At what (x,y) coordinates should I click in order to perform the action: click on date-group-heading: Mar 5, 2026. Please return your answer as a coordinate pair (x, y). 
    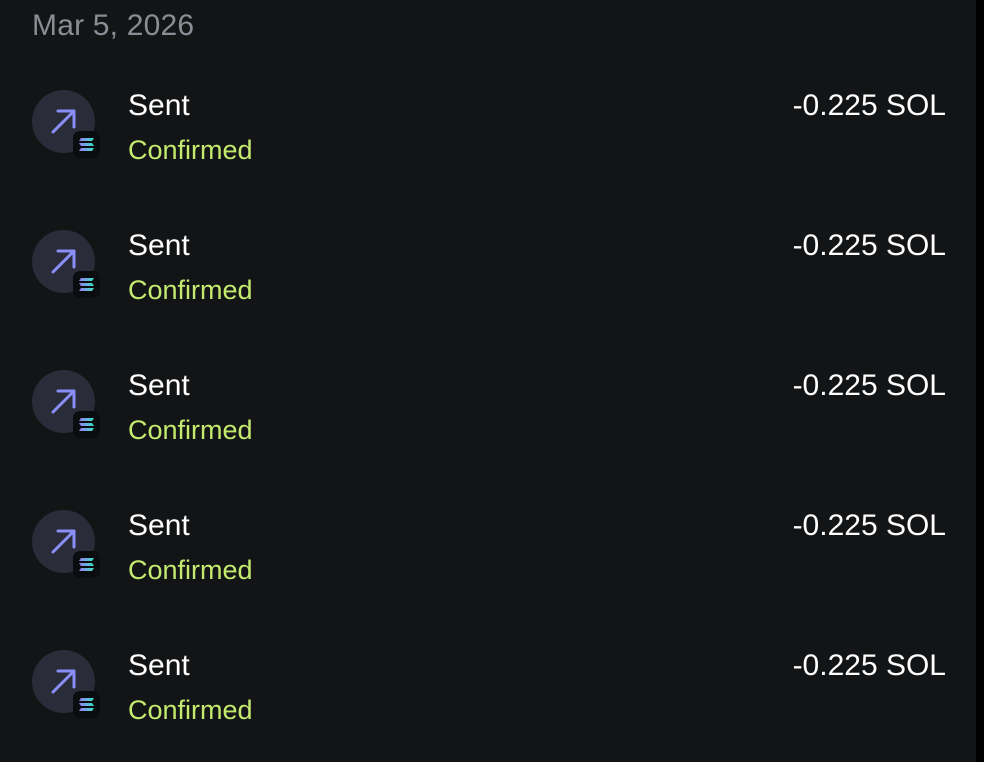
    Looking at the image, I should click on (113, 25).